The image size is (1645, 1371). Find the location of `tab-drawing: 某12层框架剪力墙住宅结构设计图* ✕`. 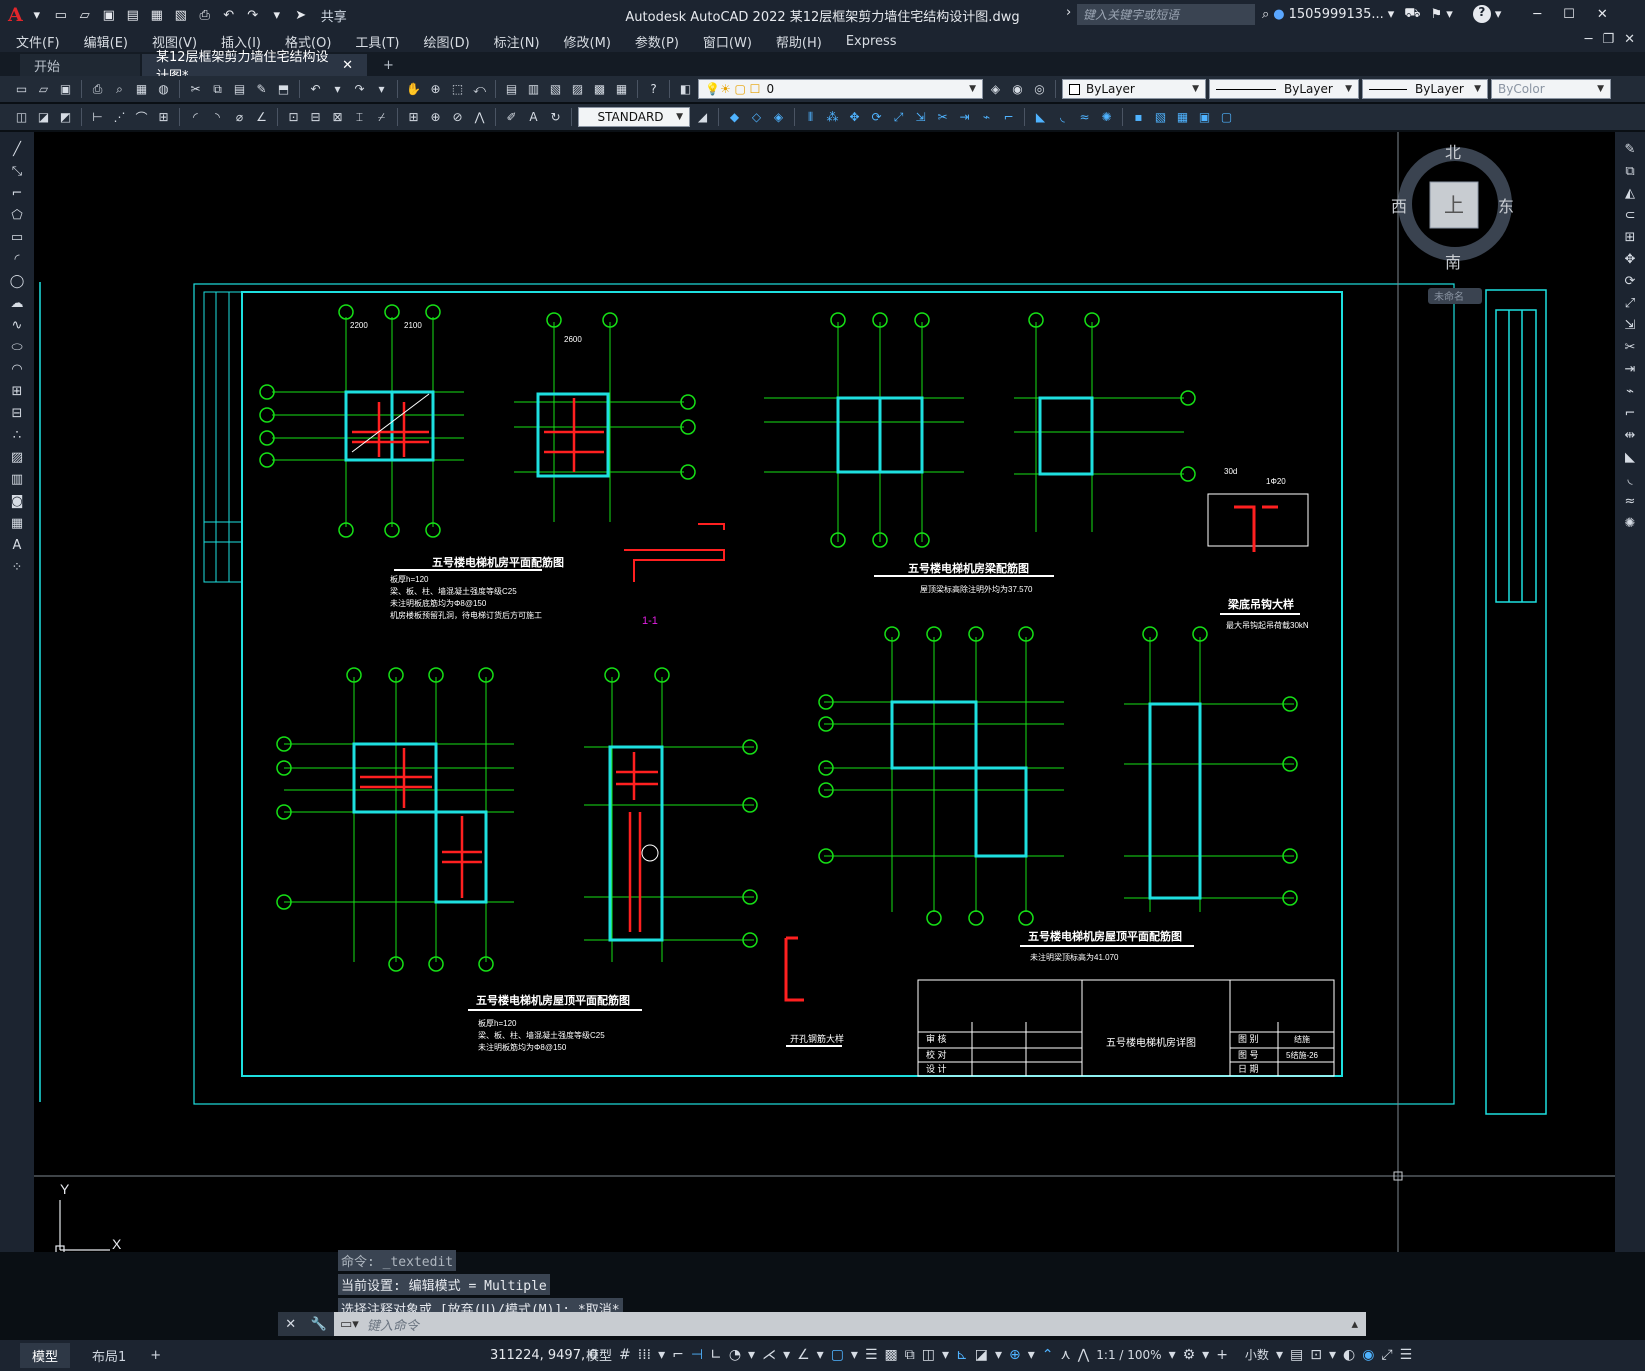

tab-drawing: 某12层框架剪力墙住宅结构设计图* ✕ is located at coordinates (254, 67).